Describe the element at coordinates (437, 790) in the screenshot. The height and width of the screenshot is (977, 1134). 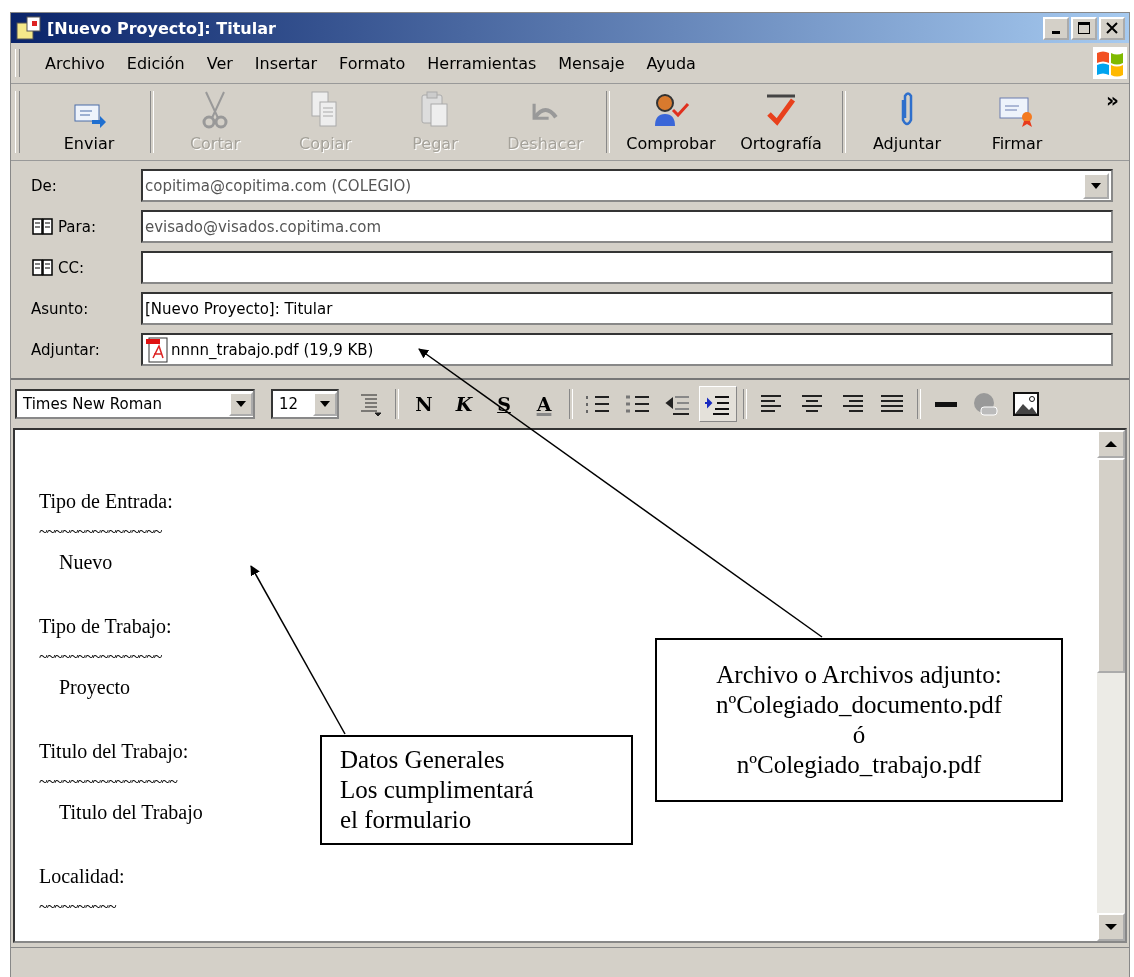
I see `callout-text: Los cumplimentará` at that location.